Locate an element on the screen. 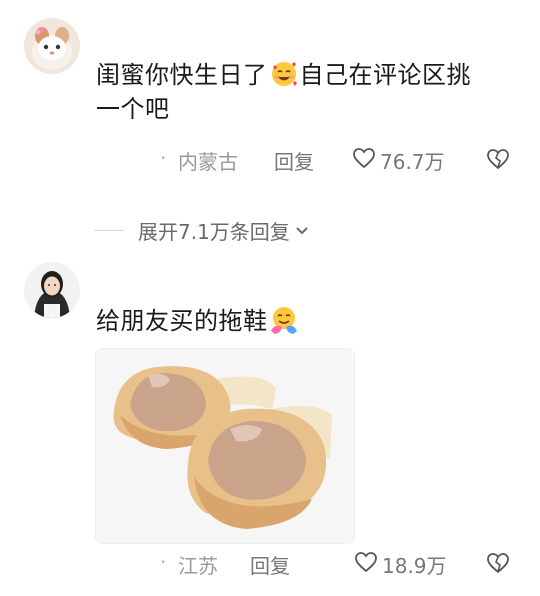  comment-meta: · 江苏 回复 18.9万 is located at coordinates (270, 565).